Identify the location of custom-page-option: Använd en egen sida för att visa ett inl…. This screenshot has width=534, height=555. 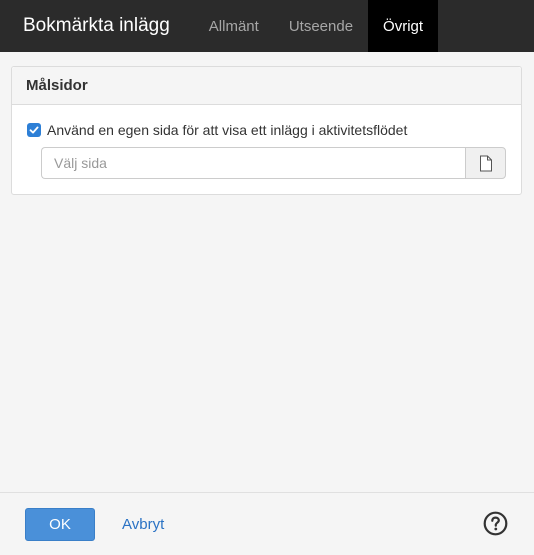
(217, 130).